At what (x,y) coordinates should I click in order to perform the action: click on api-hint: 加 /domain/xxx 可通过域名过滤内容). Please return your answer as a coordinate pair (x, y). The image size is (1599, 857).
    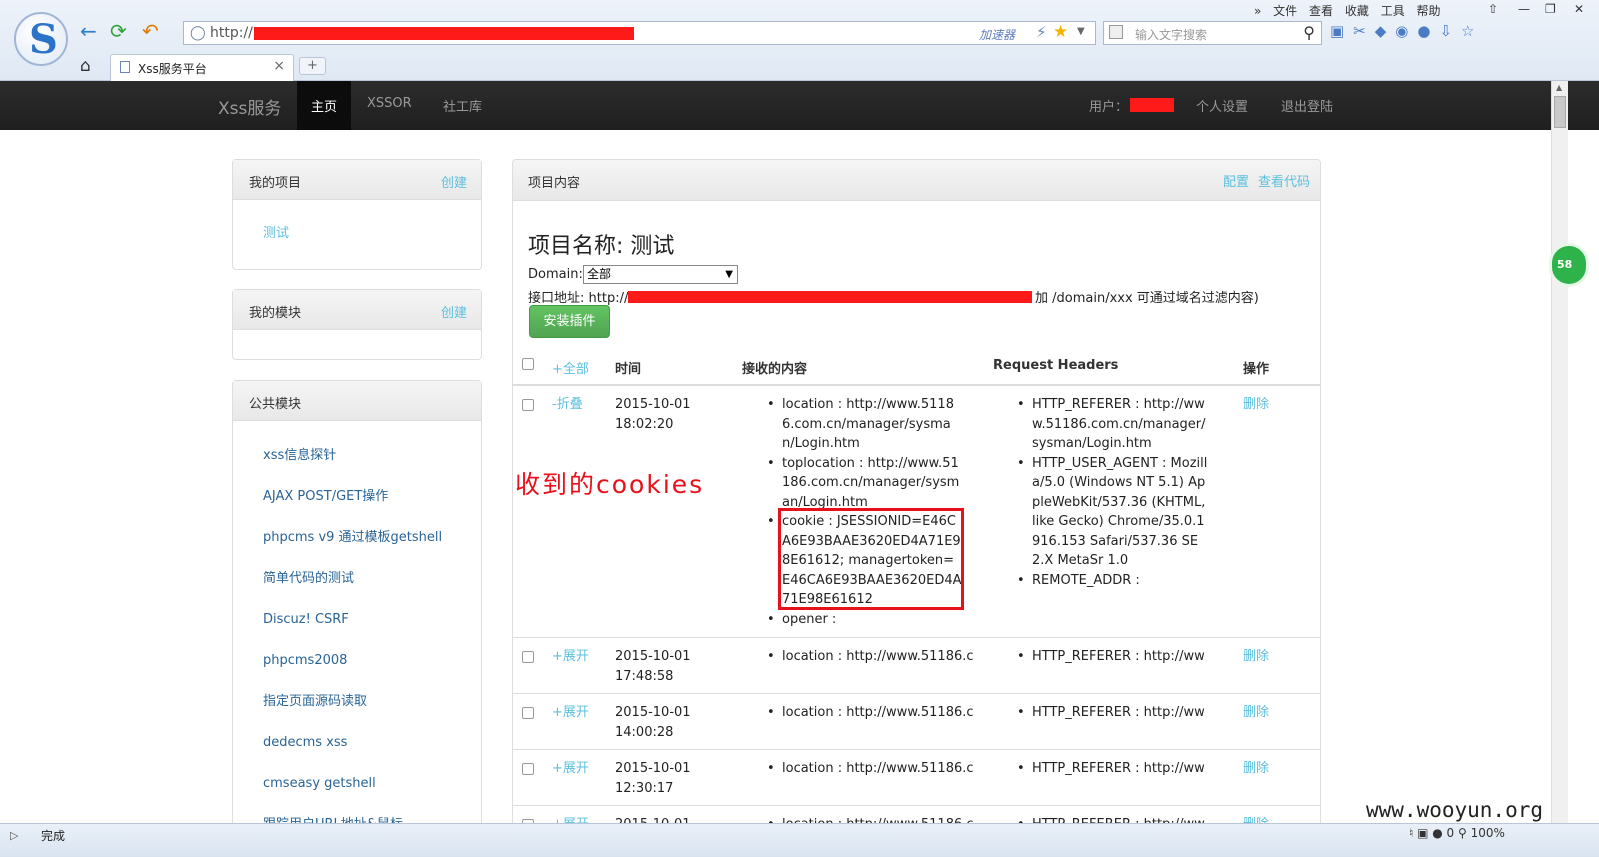
    Looking at the image, I should click on (1147, 298).